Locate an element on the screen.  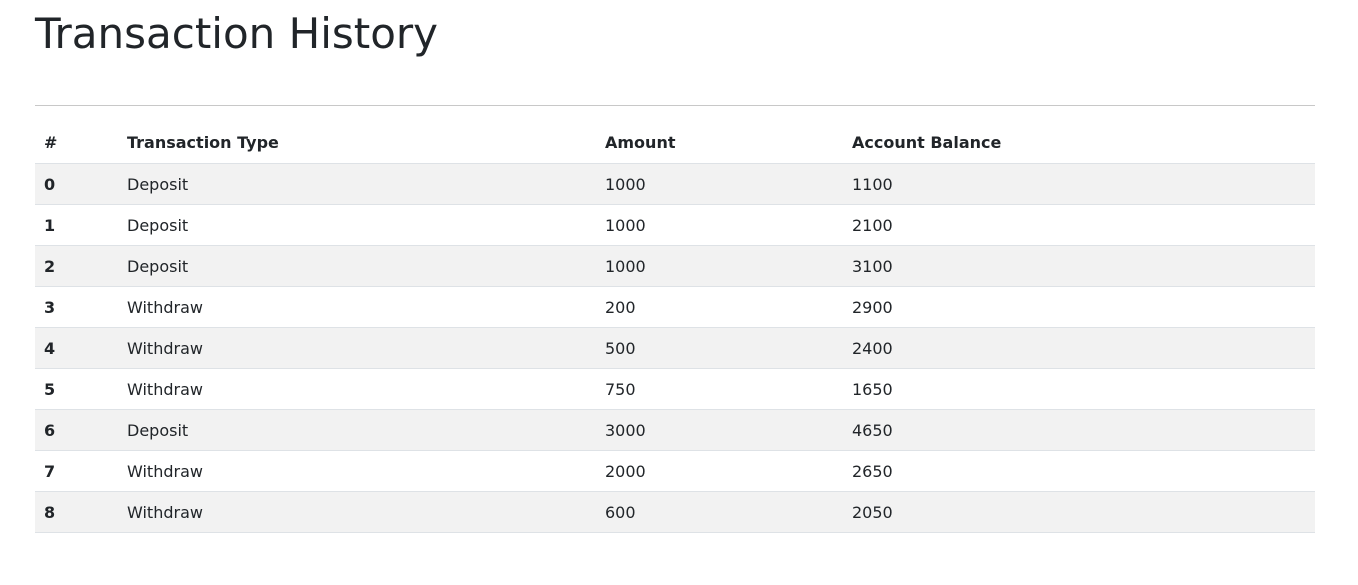
amount-cell: 600 is located at coordinates (719, 512).